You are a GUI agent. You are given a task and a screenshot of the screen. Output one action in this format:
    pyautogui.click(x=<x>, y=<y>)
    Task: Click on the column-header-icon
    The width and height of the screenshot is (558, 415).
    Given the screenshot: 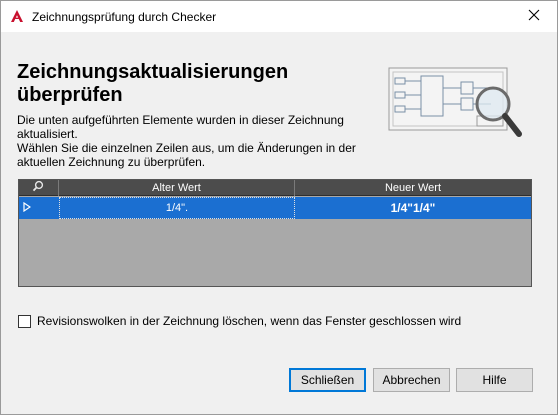 What is the action you would take?
    pyautogui.click(x=39, y=188)
    